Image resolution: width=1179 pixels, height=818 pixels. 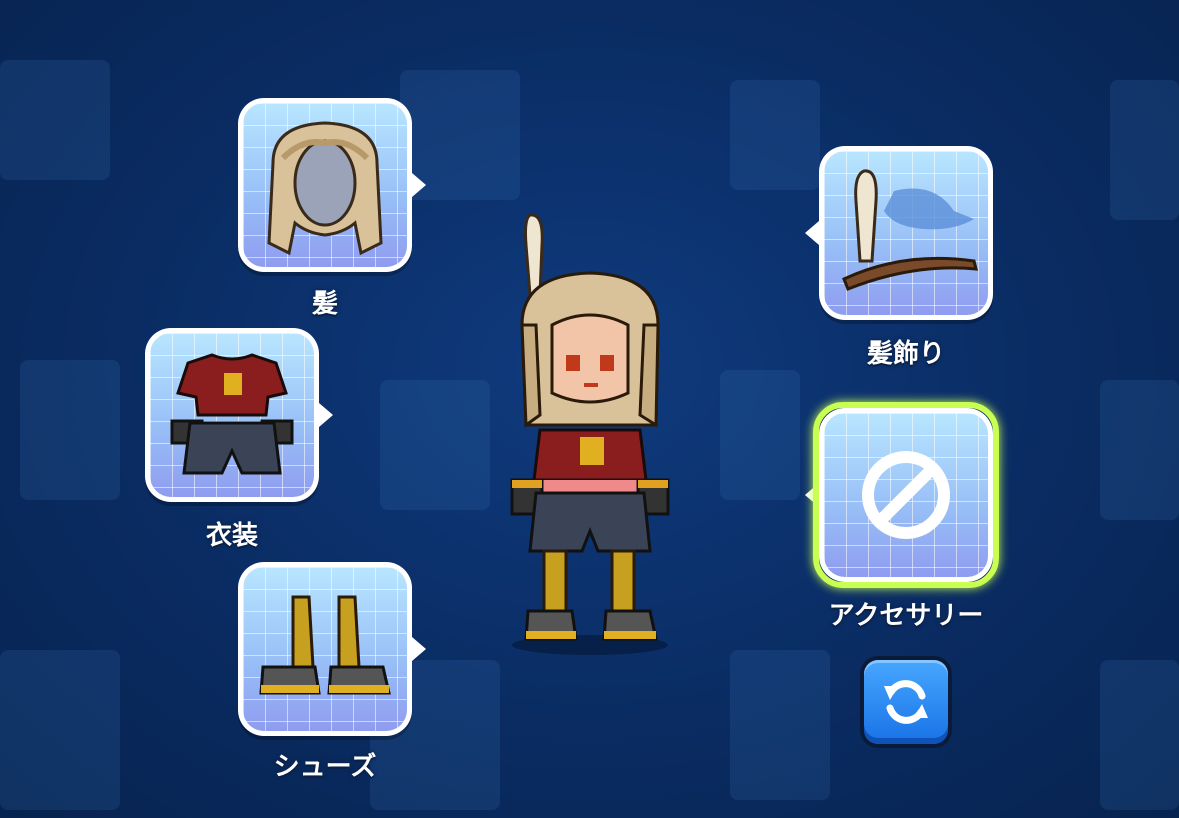 I want to click on character-preview, so click(x=590, y=434).